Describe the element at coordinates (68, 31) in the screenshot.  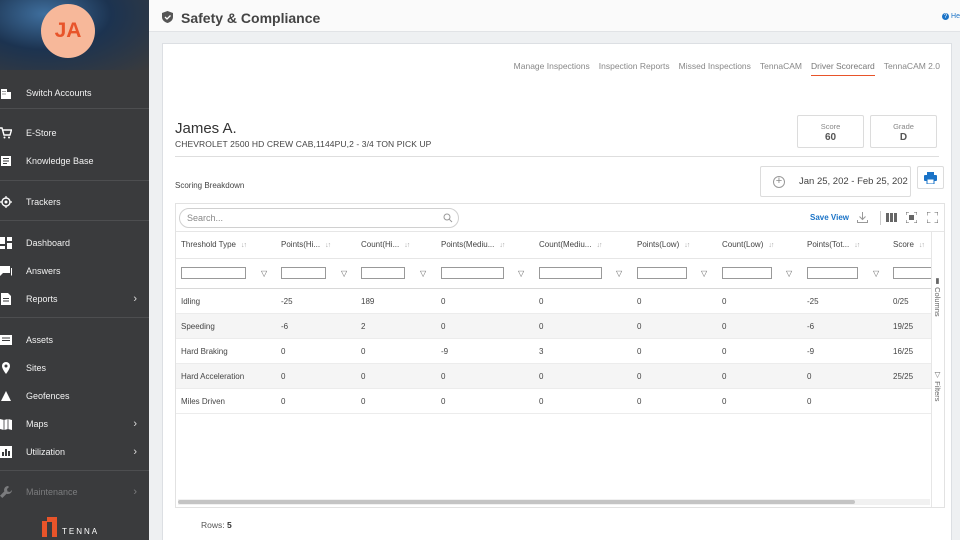
I see `avatar: JA` at that location.